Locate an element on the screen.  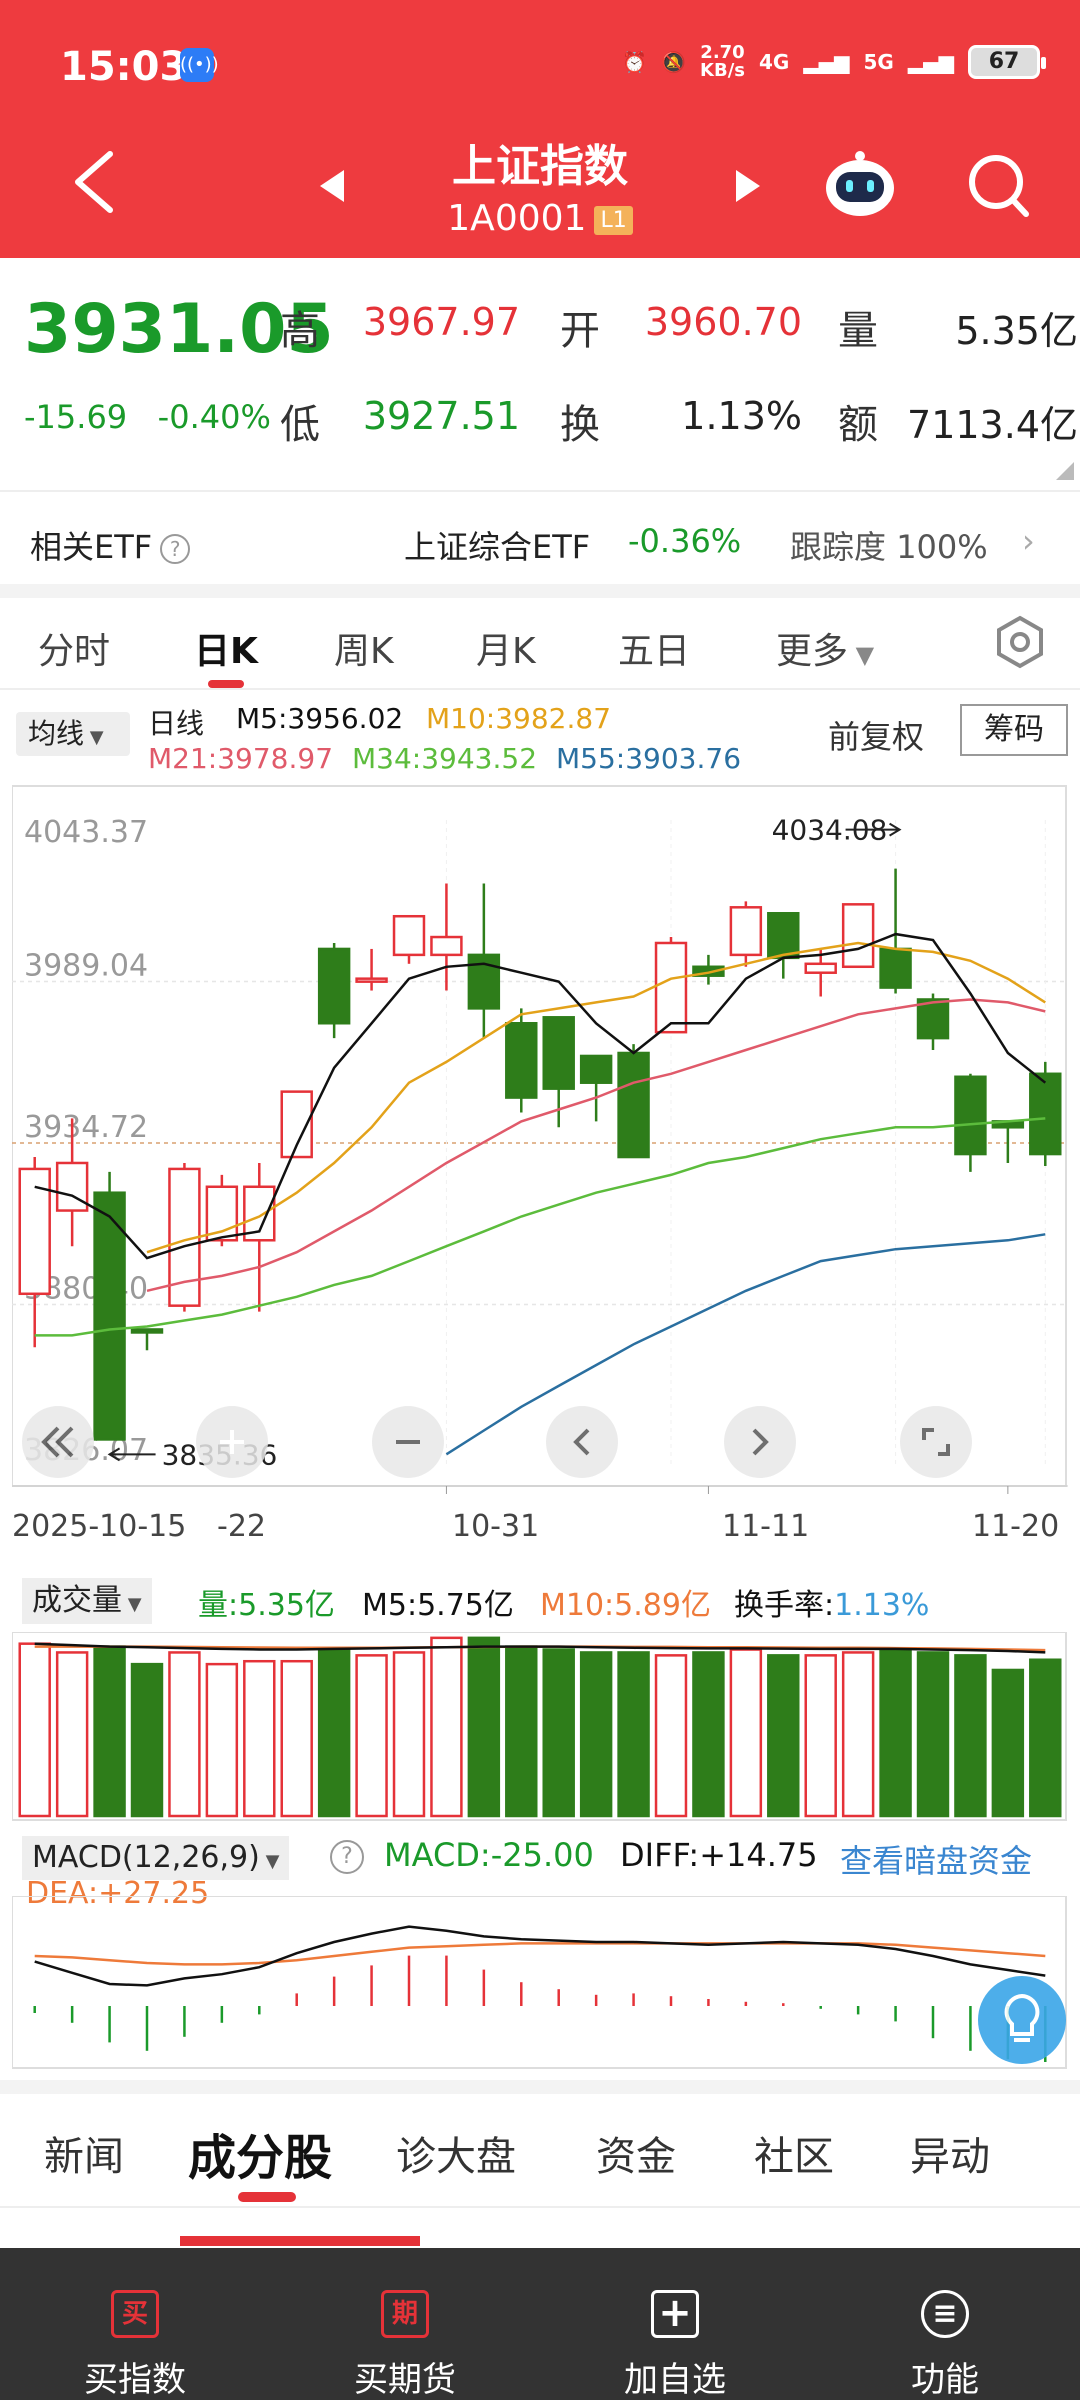
settings-hexagon-icon is located at coordinates (1020, 642).